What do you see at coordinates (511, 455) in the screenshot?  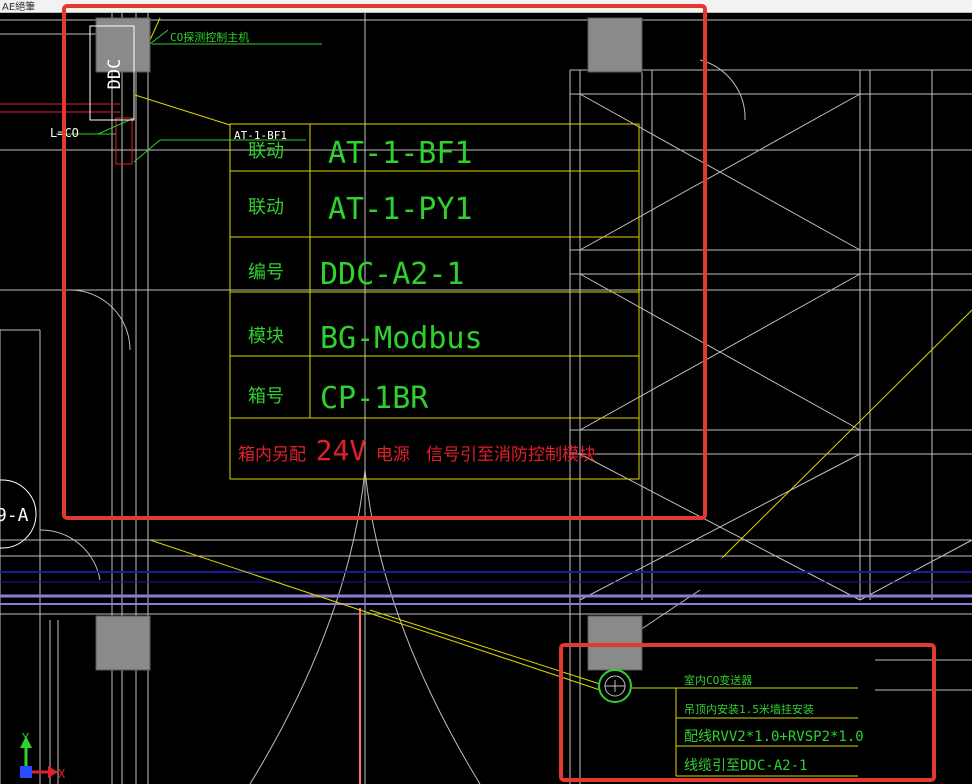 I see `footer-signal: 信号引至消防控制模块` at bounding box center [511, 455].